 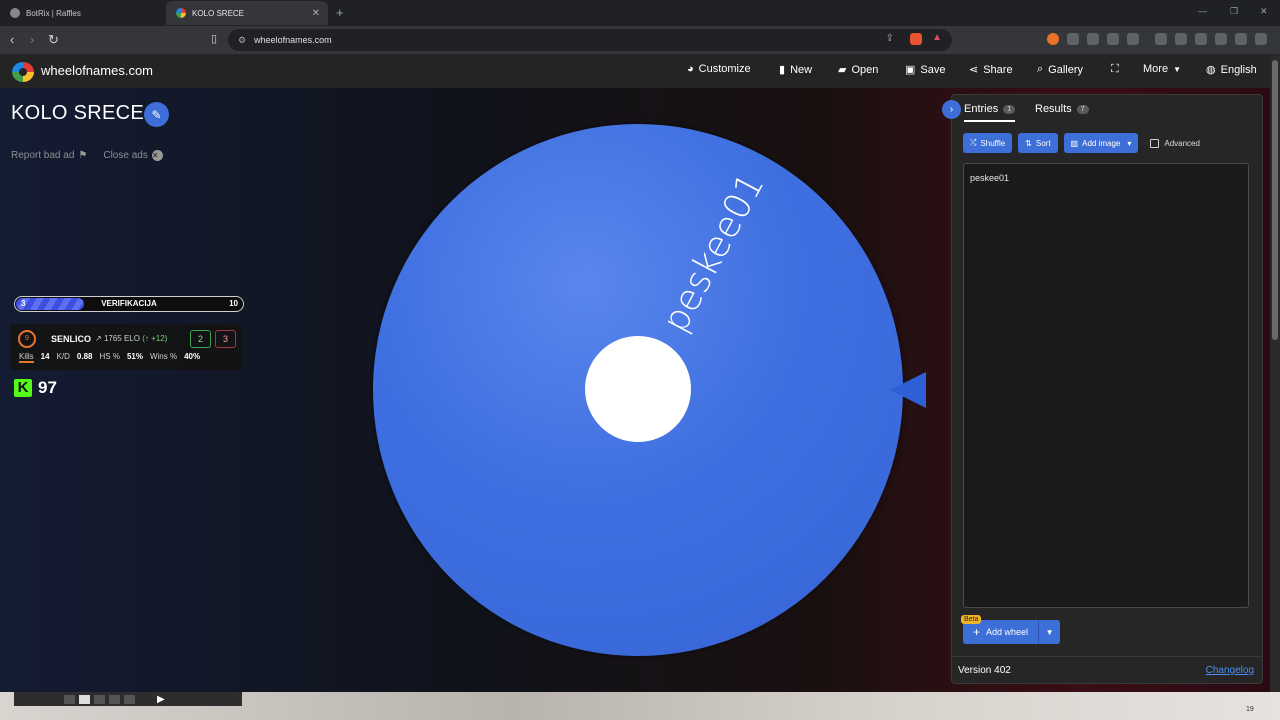 I want to click on floppy-icon: ▣, so click(x=910, y=70).